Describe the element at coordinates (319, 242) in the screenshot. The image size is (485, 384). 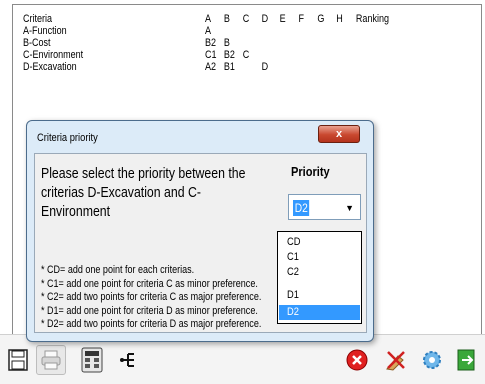
I see `option-cd: CD` at that location.